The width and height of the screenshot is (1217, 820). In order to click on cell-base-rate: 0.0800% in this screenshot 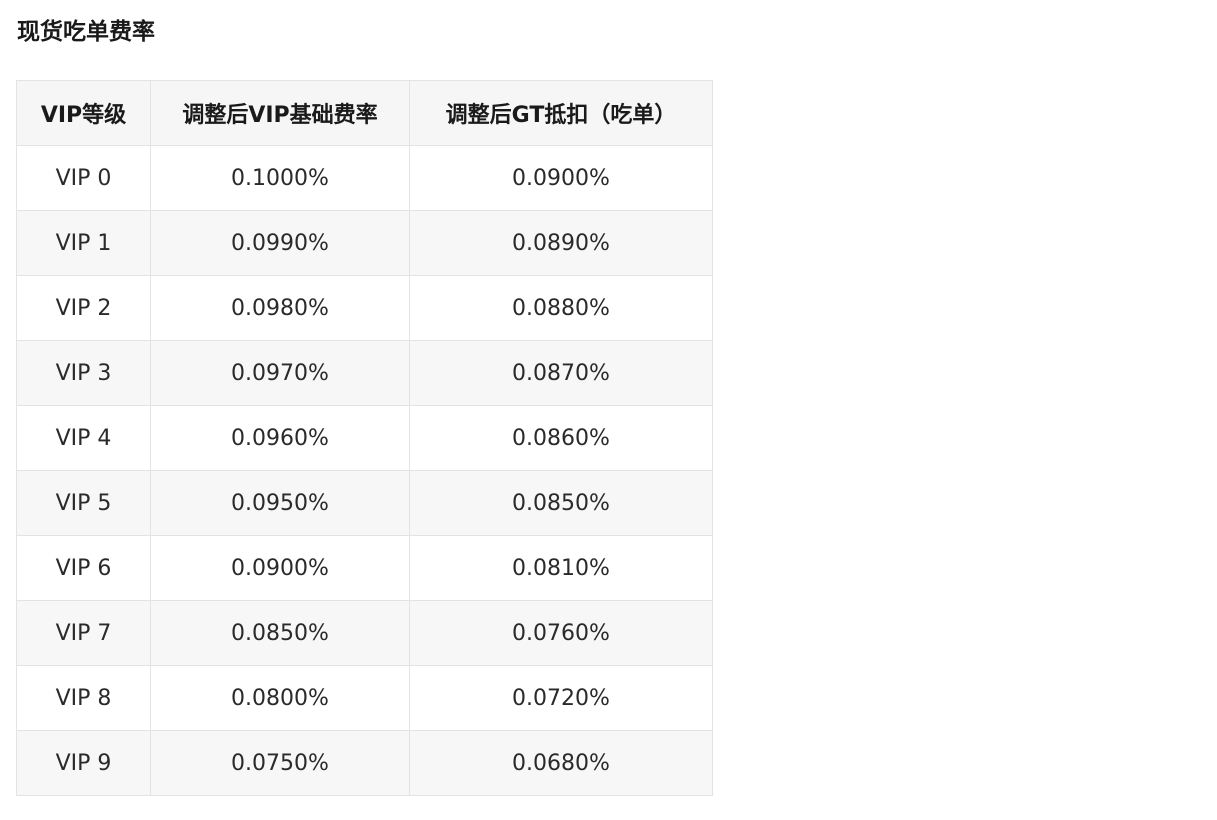, I will do `click(280, 698)`.